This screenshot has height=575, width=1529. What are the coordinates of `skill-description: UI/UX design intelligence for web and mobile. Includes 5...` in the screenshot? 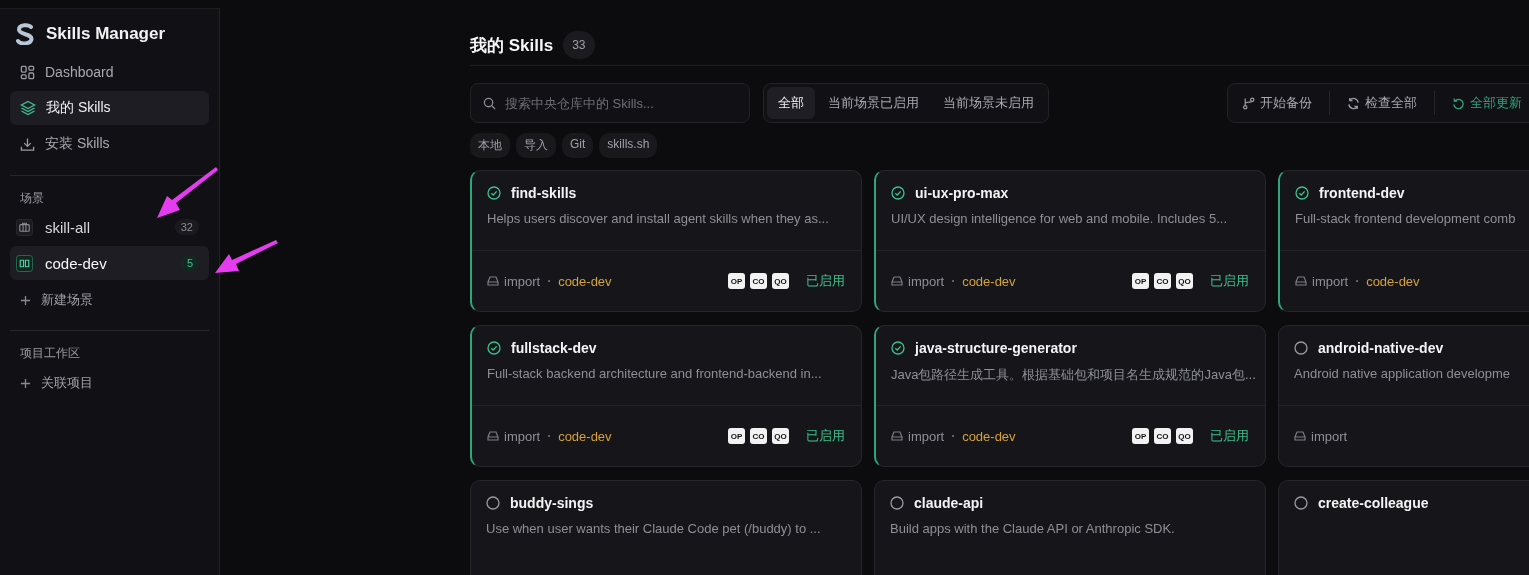 It's located at (1059, 218).